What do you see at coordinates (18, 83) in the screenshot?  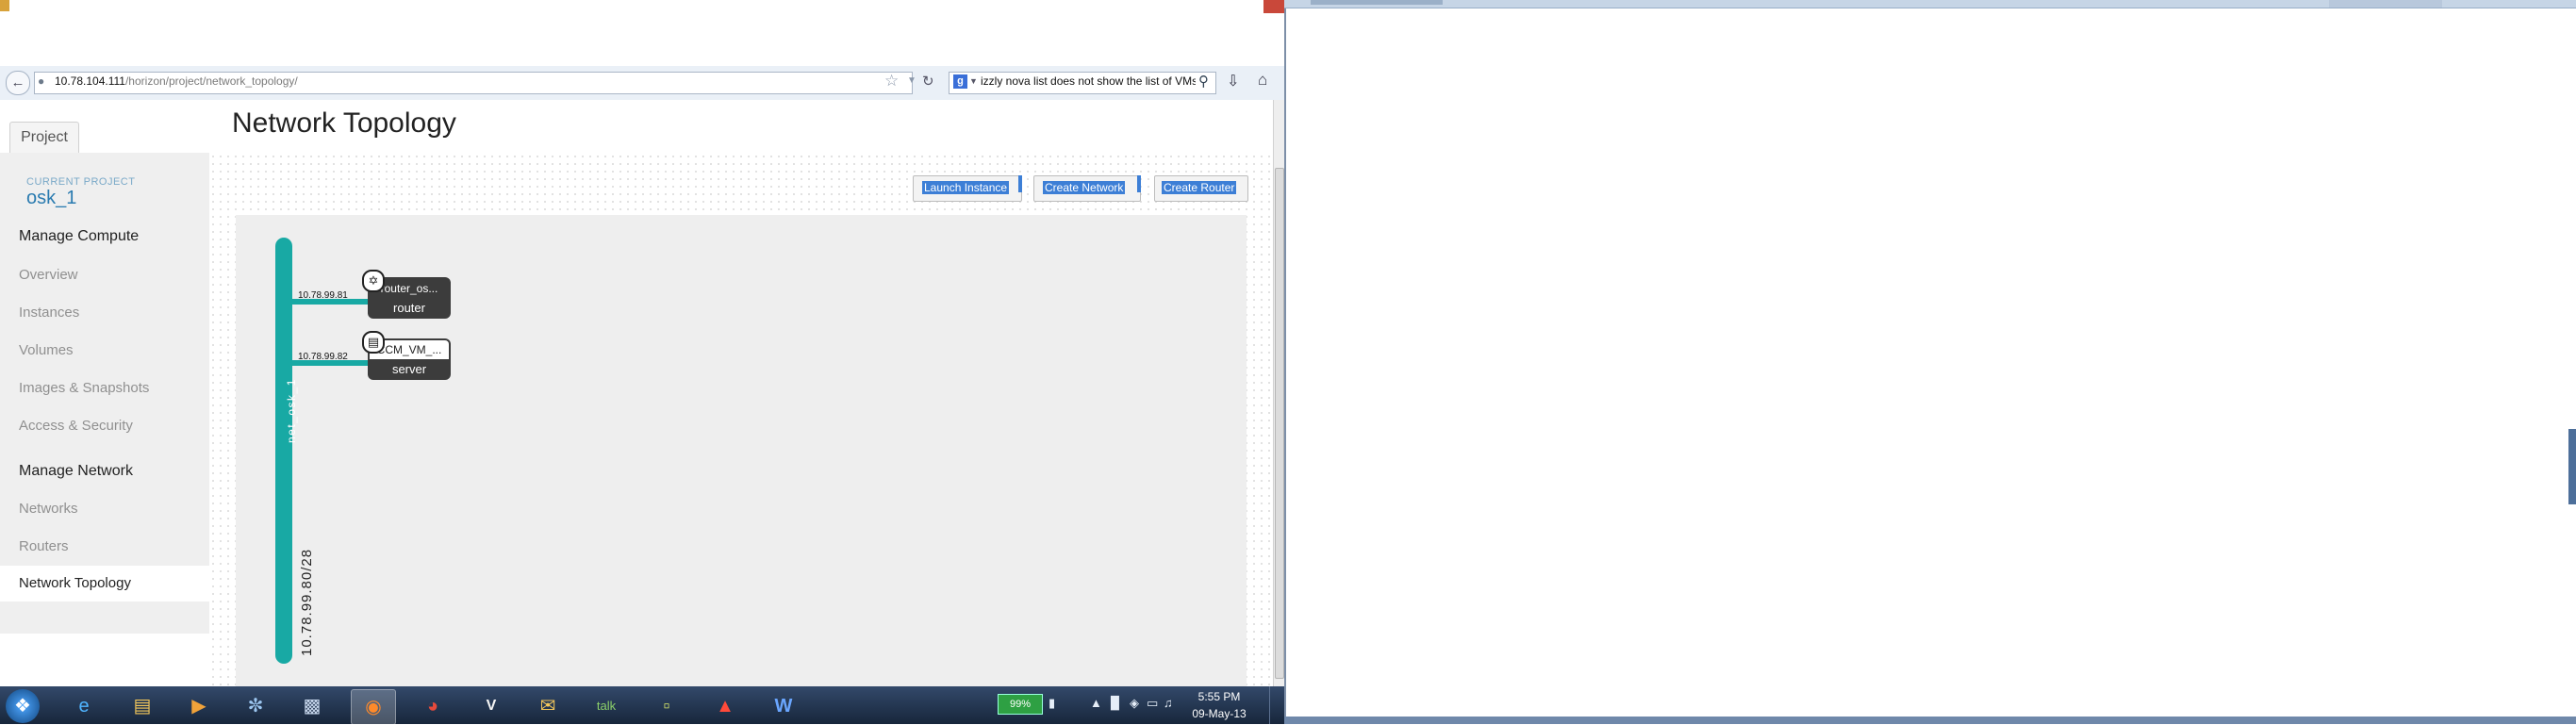 I see `back-arrow-icon: ←` at bounding box center [18, 83].